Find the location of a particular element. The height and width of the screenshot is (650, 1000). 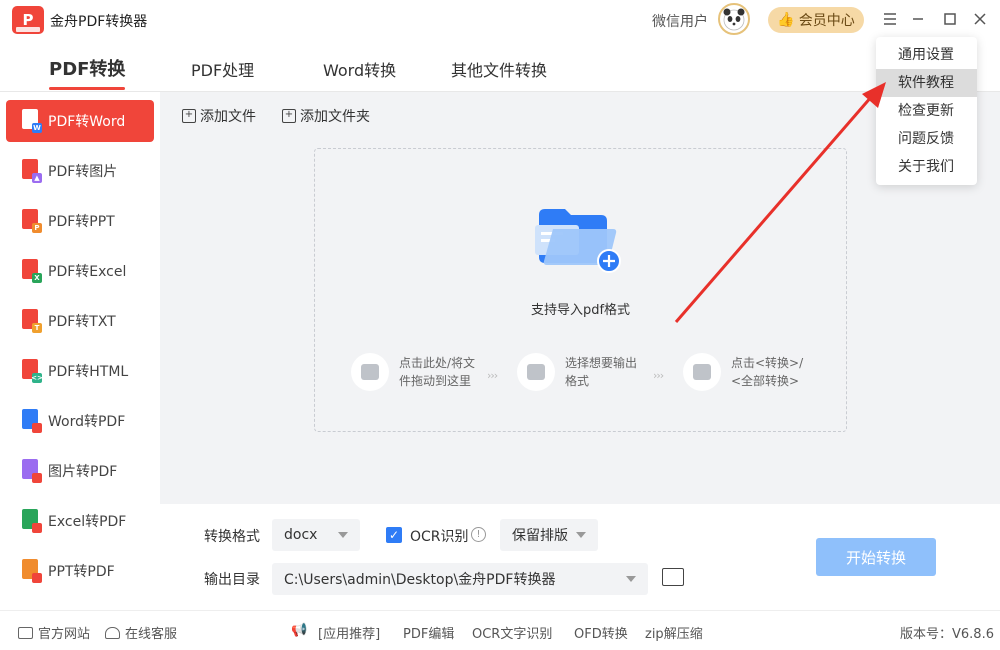

sidebar-item-label: PPT转PDF is located at coordinates (81, 572).